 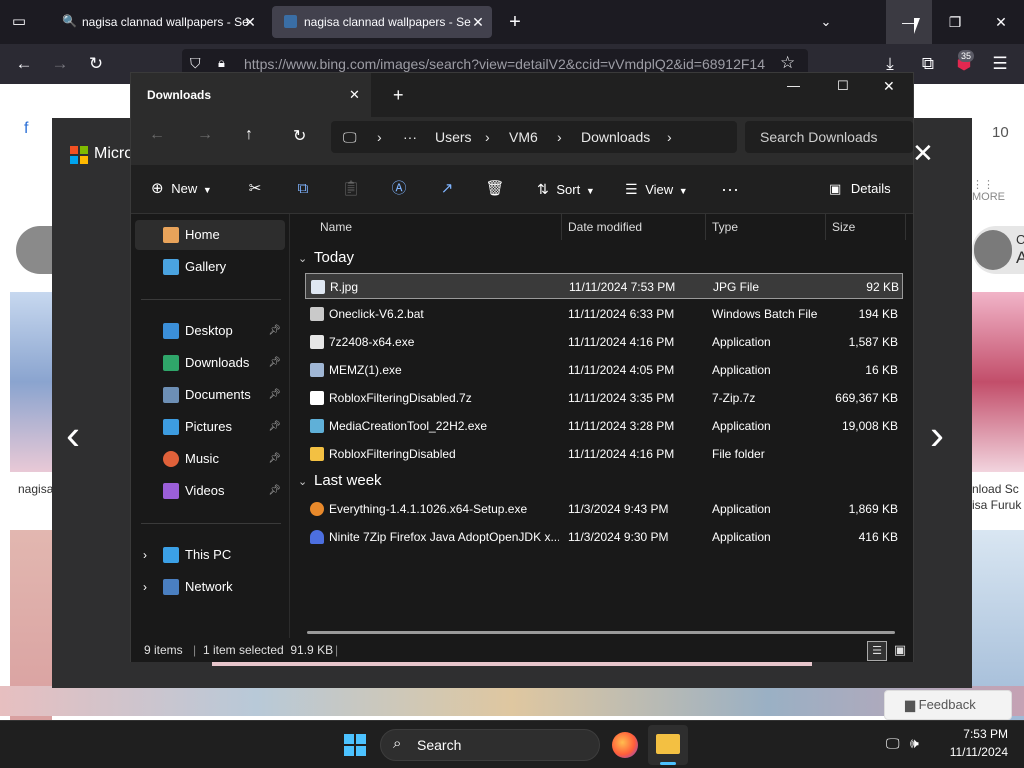 What do you see at coordinates (668, 745) in the screenshot?
I see `file-explorer-taskbar-icon` at bounding box center [668, 745].